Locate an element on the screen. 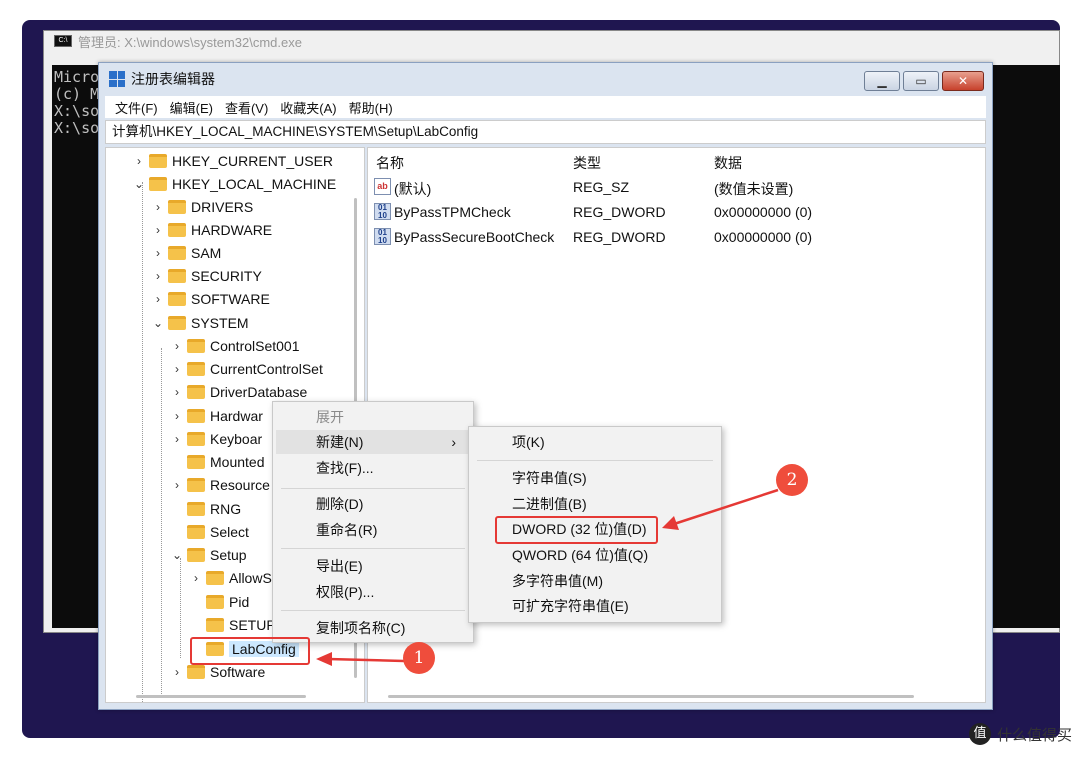  watermark: 值 什么值得买 is located at coordinates (1020, 734).